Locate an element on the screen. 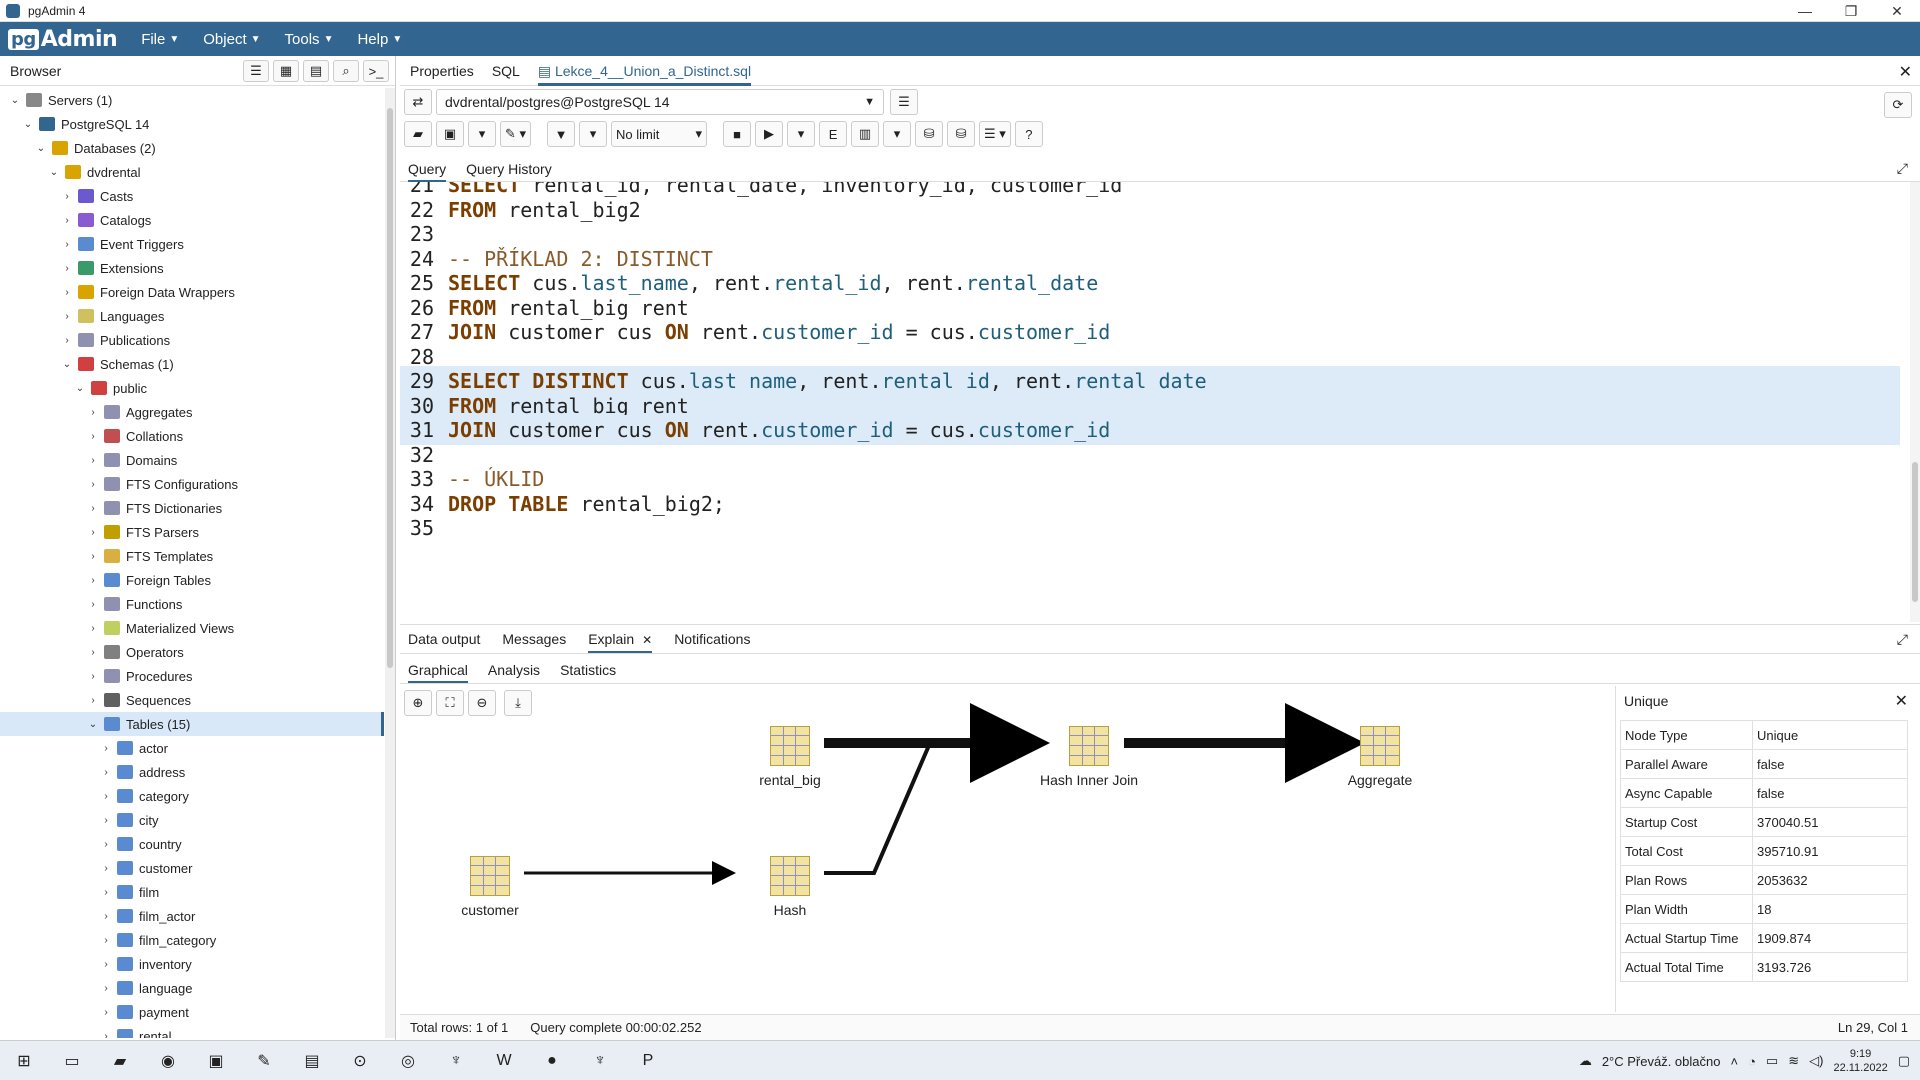  tab-explain: Explain ✕ is located at coordinates (620, 639).